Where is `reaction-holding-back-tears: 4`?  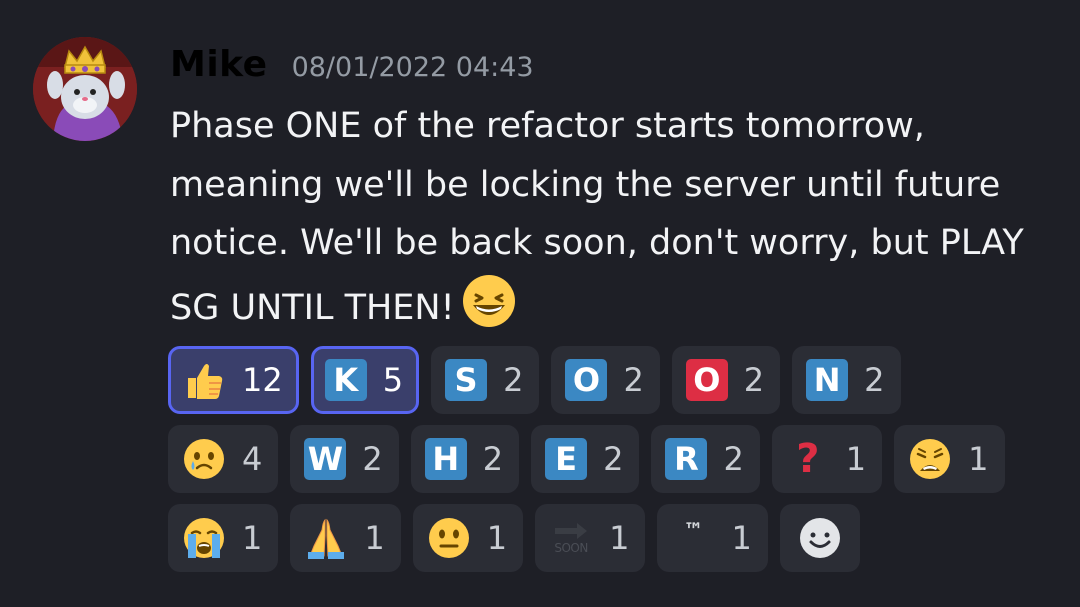
reaction-holding-back-tears: 4 is located at coordinates (223, 459).